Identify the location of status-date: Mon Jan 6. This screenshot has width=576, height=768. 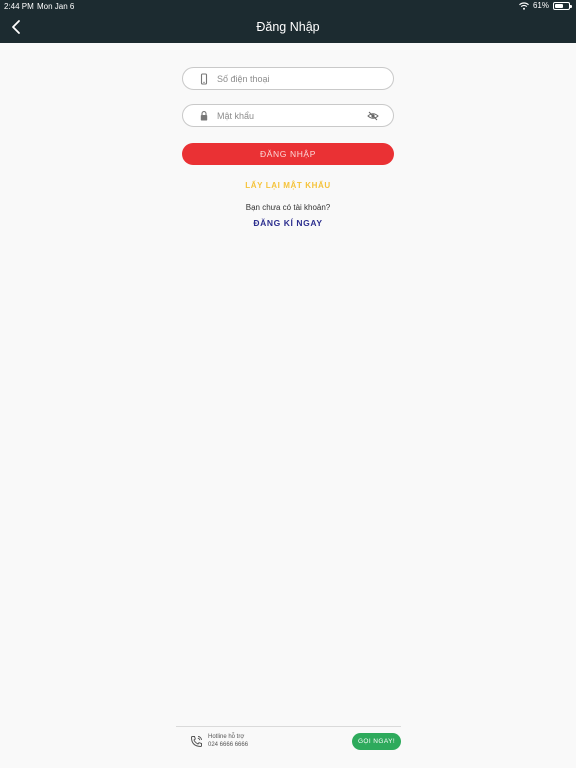
(56, 6).